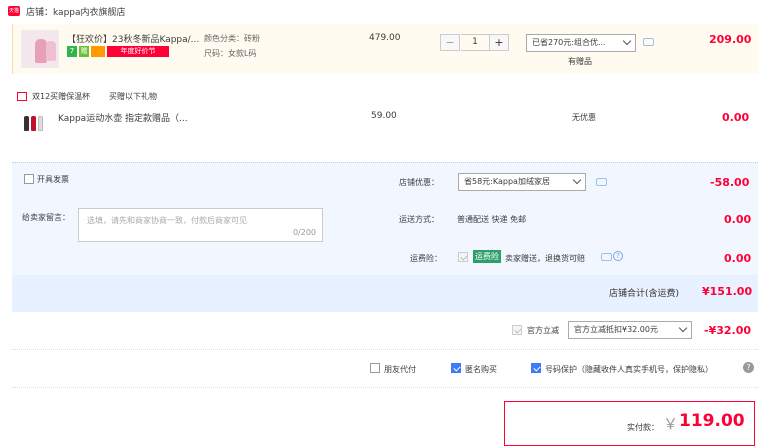 The image size is (758, 446). Describe the element at coordinates (727, 291) in the screenshot. I see `shop-total-value: ¥151.00` at that location.